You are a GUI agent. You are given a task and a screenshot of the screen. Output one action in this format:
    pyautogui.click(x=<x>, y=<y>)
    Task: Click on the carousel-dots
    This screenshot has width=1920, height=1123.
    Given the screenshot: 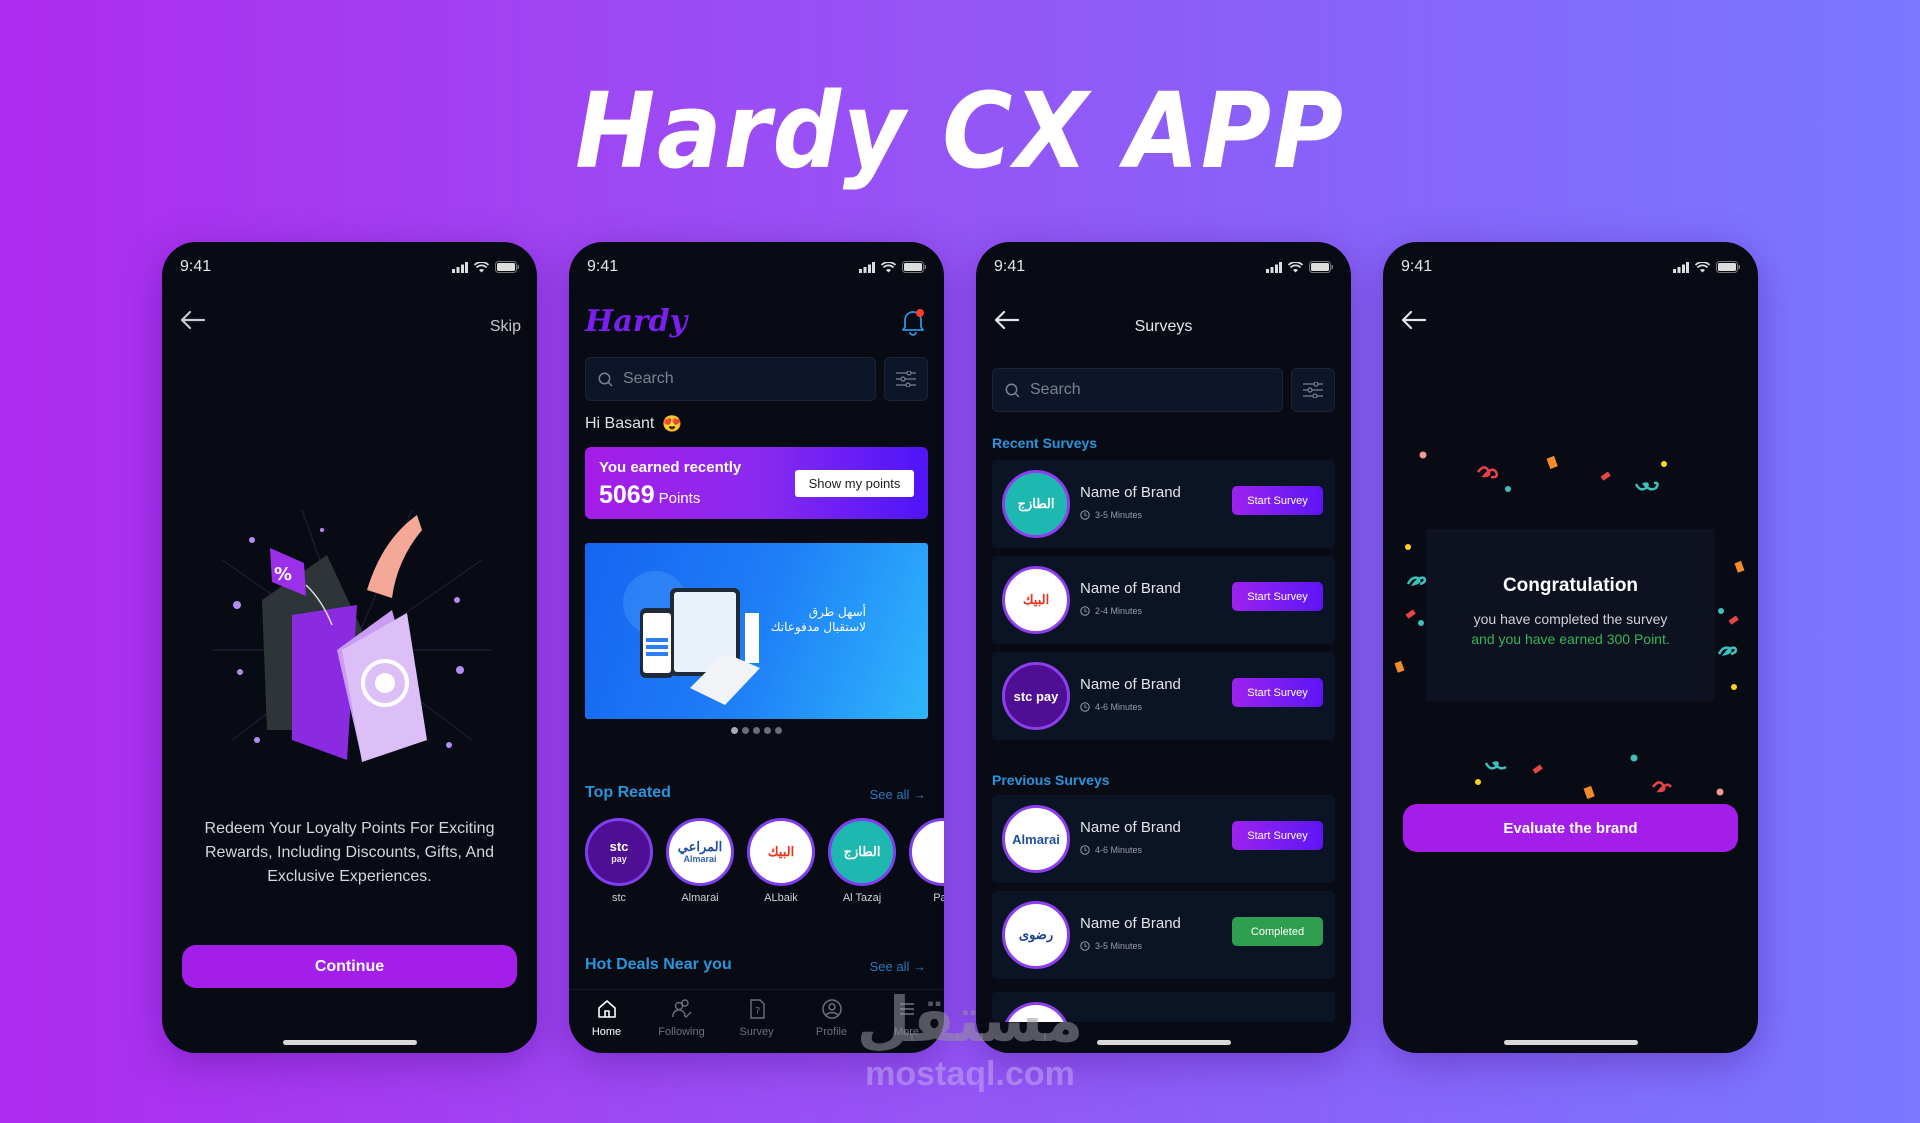 What is the action you would take?
    pyautogui.click(x=756, y=730)
    